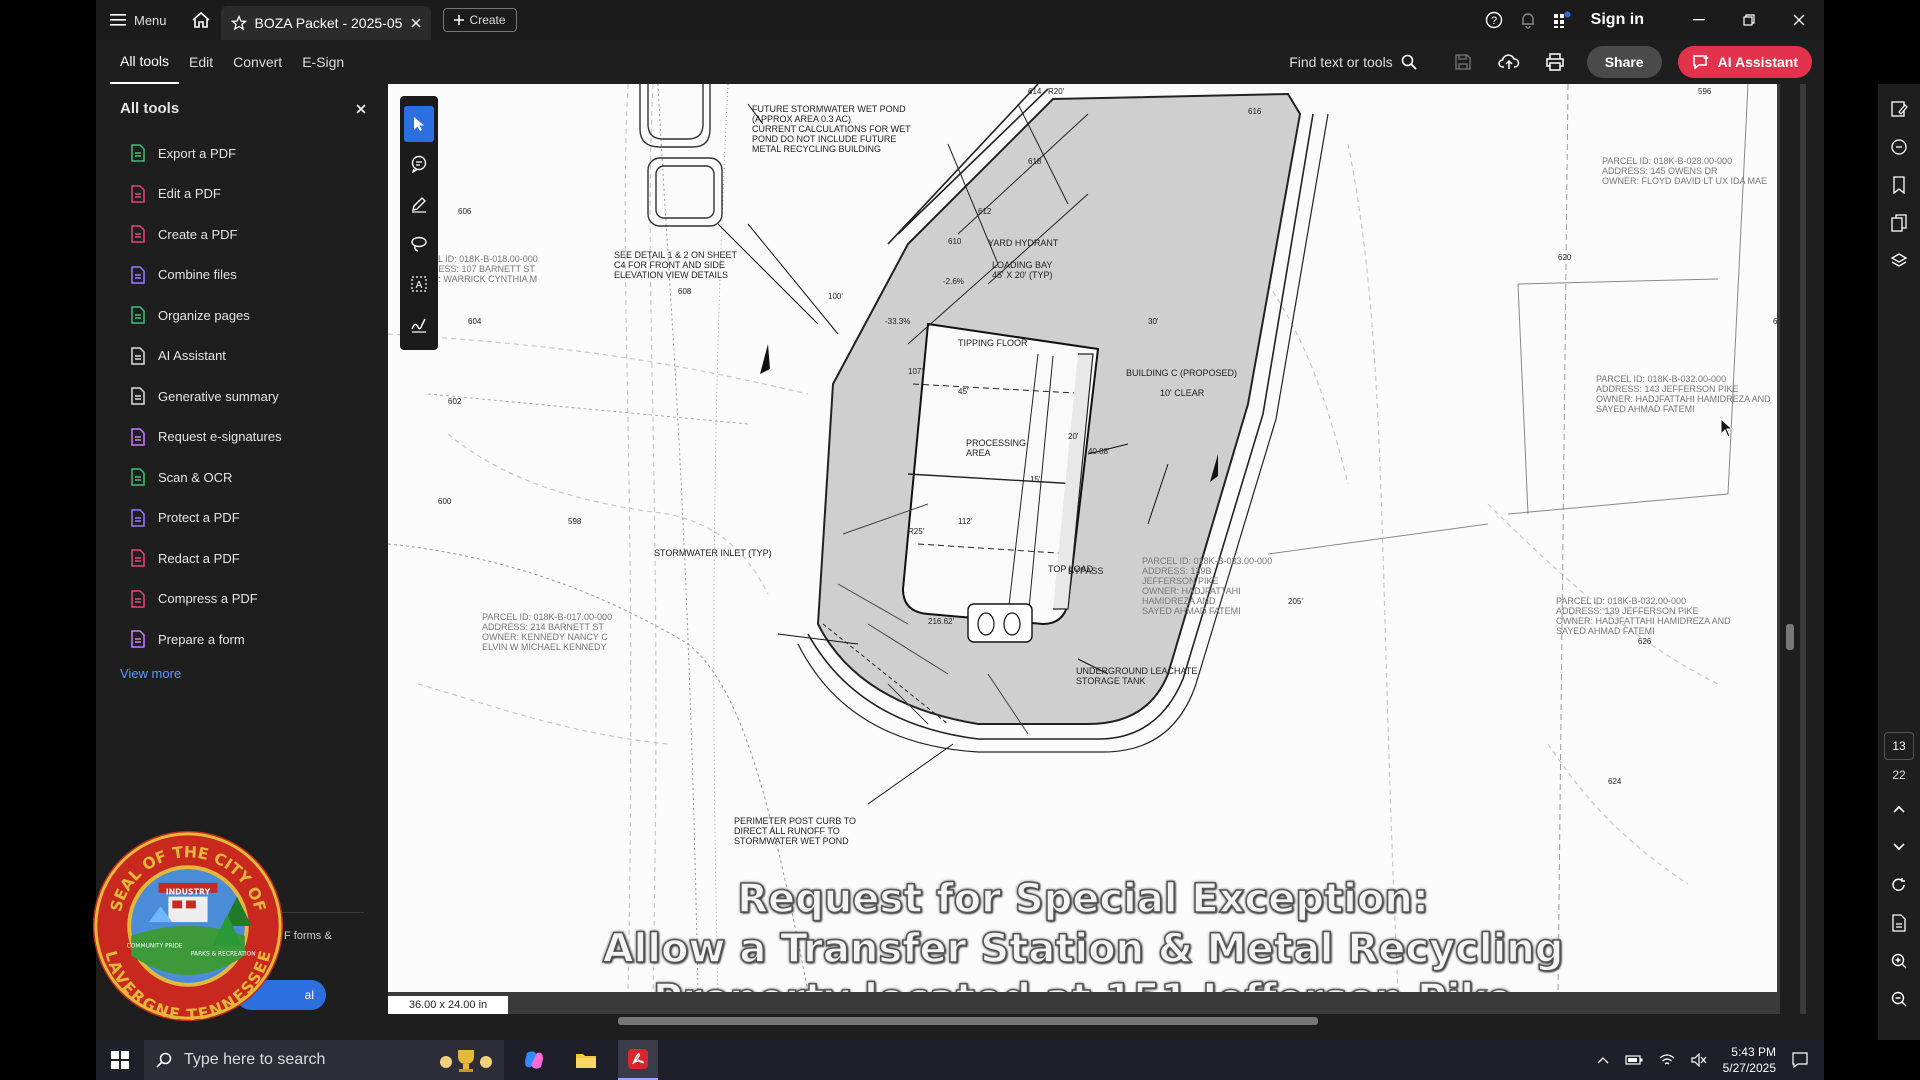 This screenshot has height=1080, width=1920. I want to click on create-button: Create, so click(479, 20).